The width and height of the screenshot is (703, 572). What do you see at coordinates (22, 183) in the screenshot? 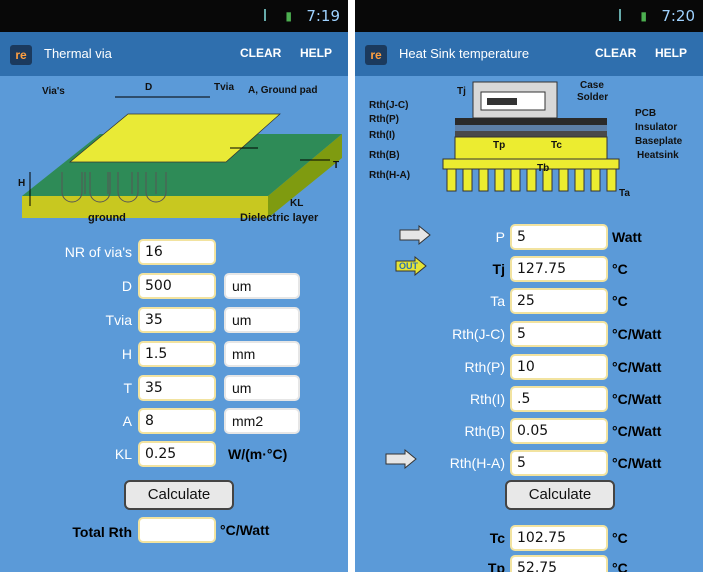
I see `h-label: H` at bounding box center [22, 183].